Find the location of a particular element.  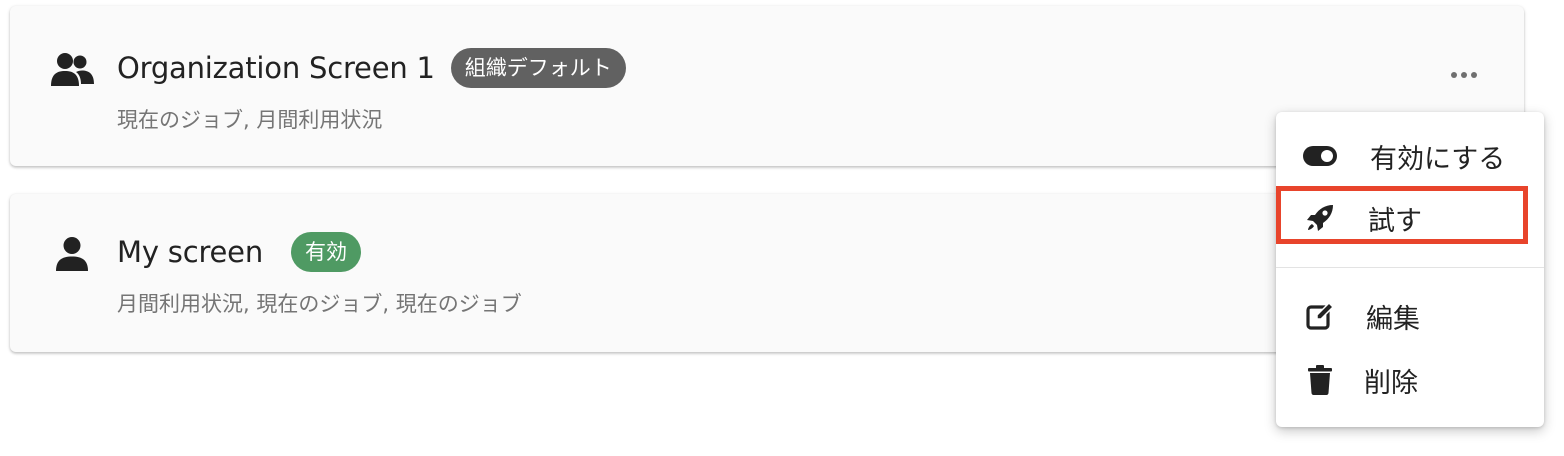

menu-item-edit: 編集 is located at coordinates (1410, 316).